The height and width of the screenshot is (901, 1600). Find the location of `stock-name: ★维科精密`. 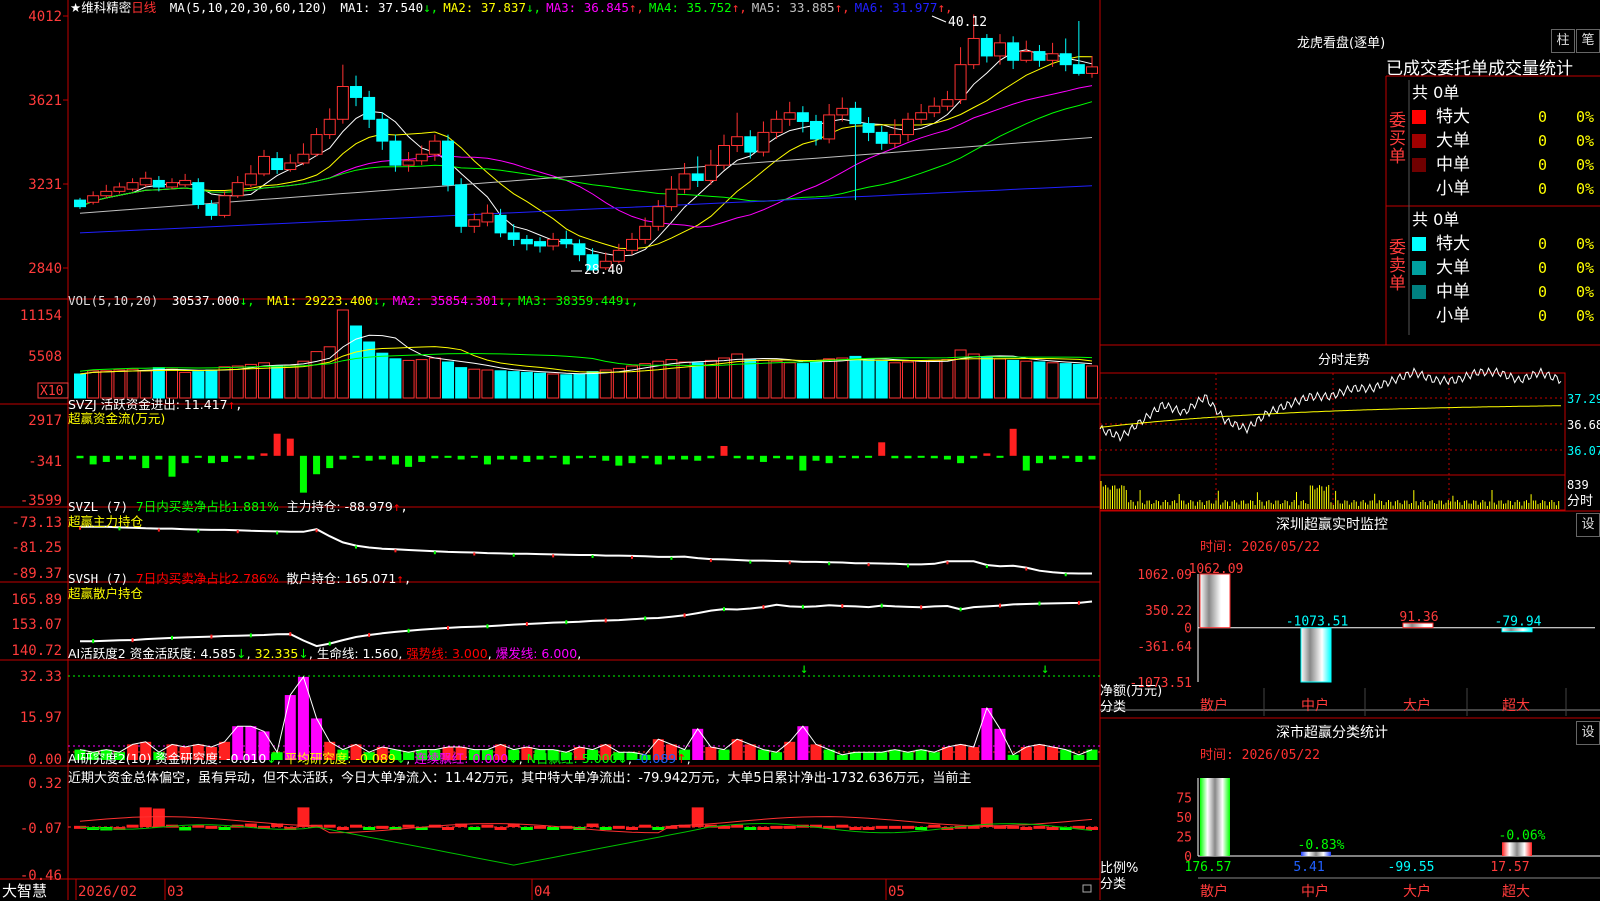

stock-name: ★维科精密 is located at coordinates (100, 7).